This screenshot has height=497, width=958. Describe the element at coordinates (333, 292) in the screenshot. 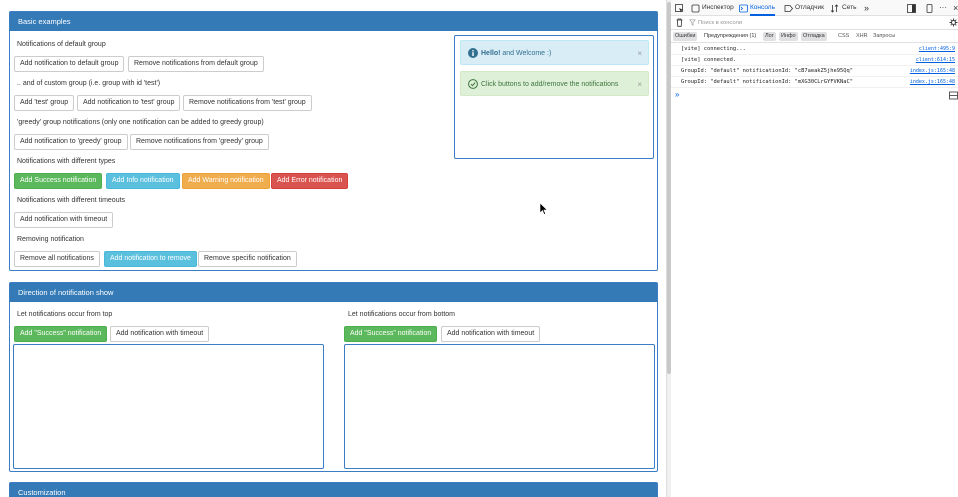

I see `panel-title: Direction of notification show` at that location.